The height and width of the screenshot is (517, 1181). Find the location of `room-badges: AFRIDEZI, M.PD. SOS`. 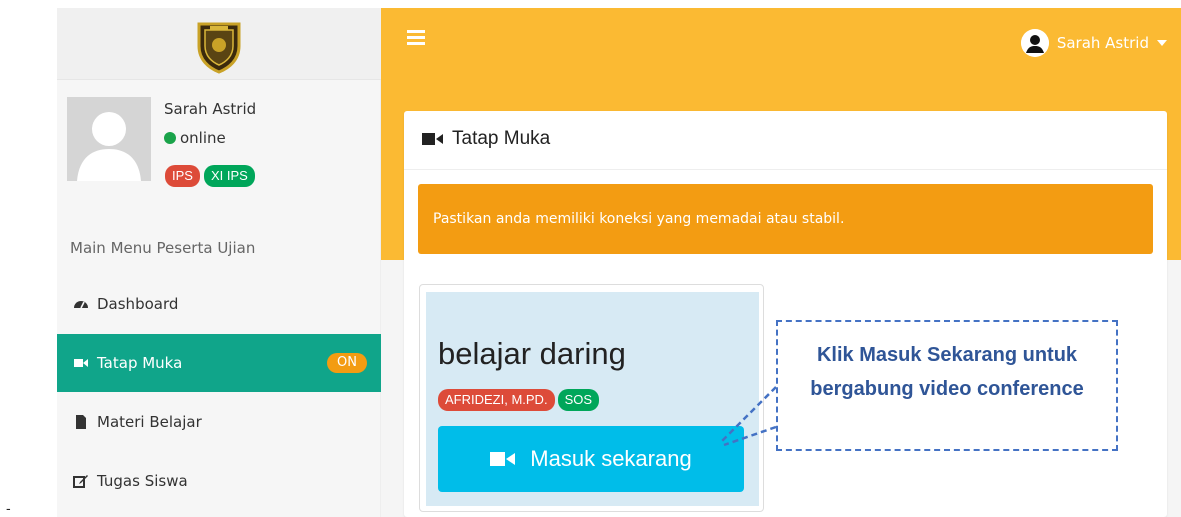

room-badges: AFRIDEZI, M.PD. SOS is located at coordinates (519, 400).